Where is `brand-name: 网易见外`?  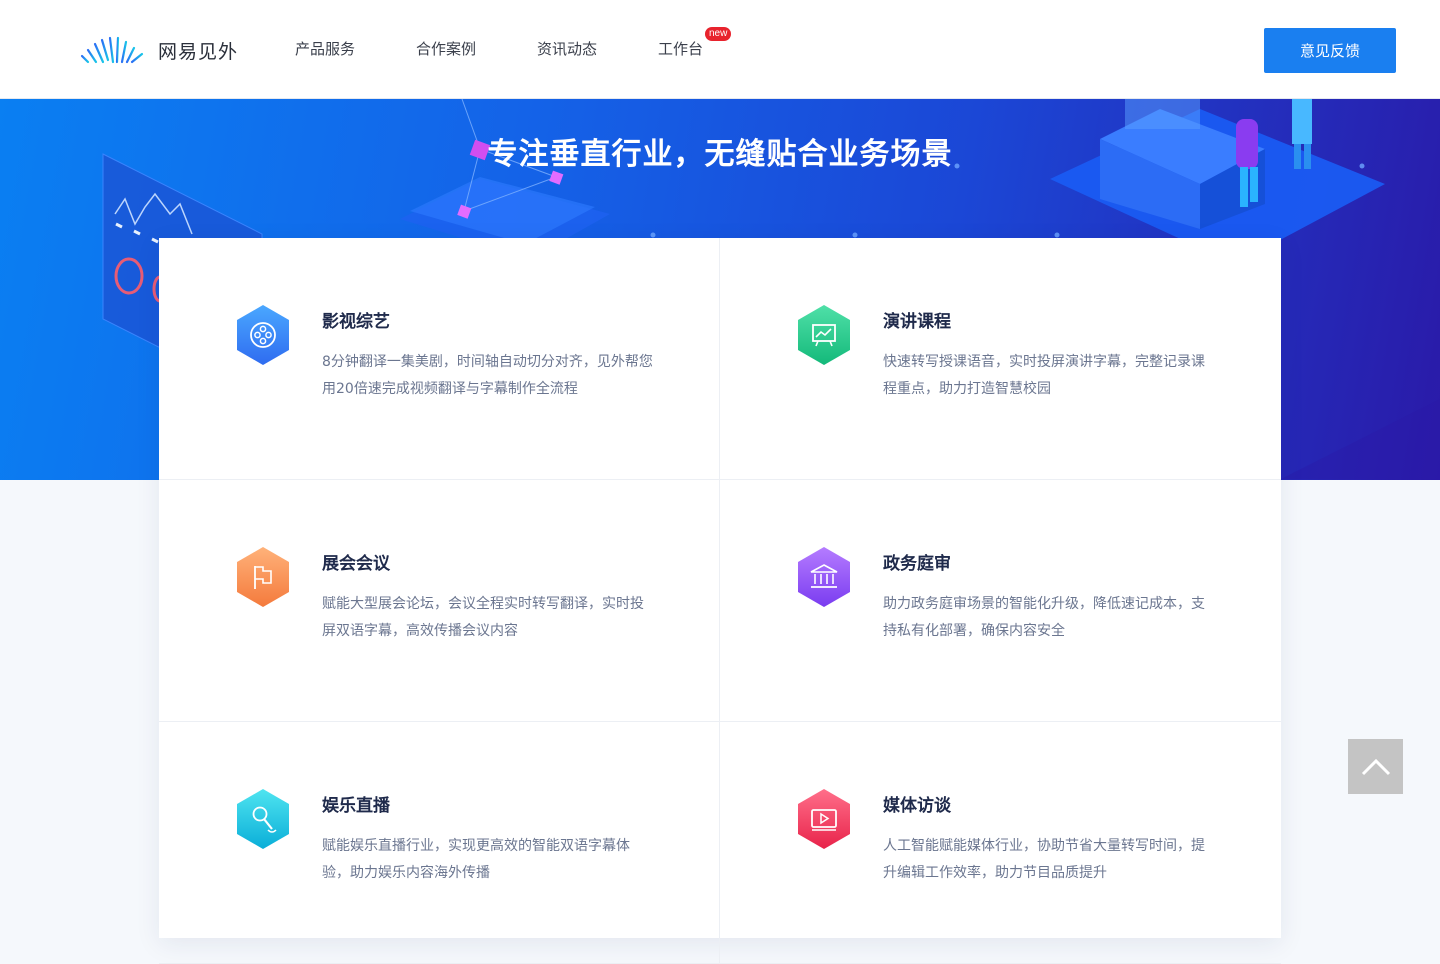
brand-name: 网易见外 is located at coordinates (198, 51).